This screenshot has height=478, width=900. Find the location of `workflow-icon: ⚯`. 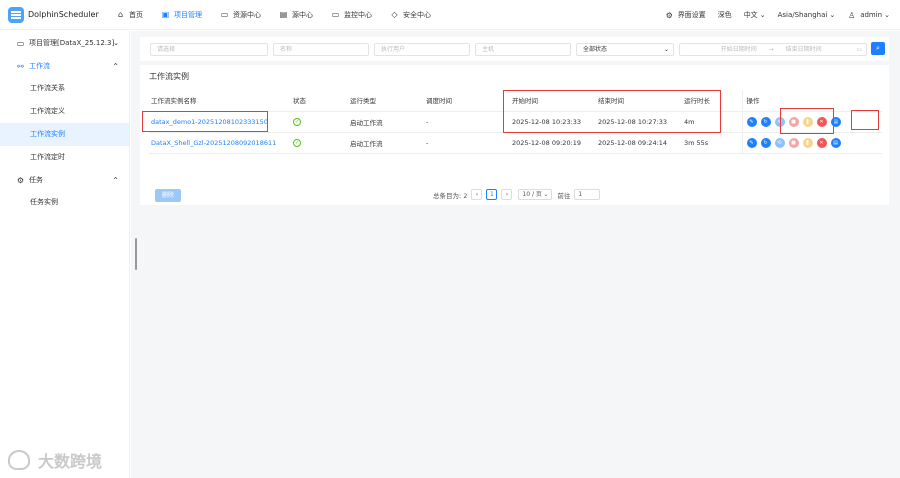

workflow-icon: ⚯ is located at coordinates (20, 66).